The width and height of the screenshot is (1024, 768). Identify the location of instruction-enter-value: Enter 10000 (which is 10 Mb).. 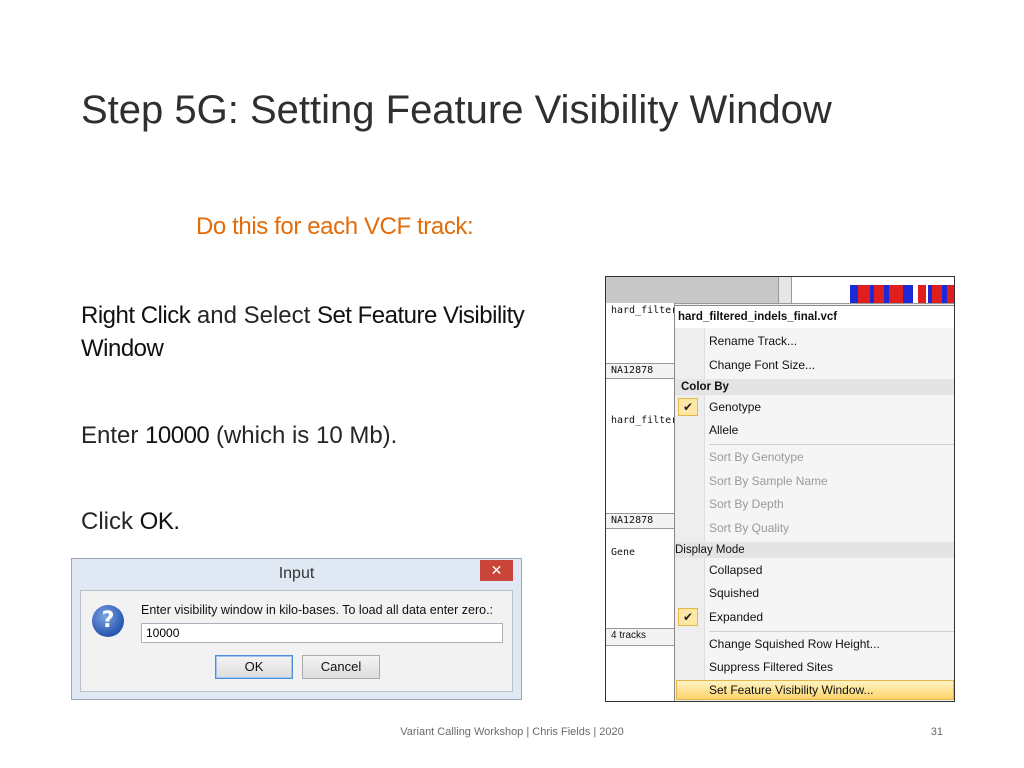
(239, 435).